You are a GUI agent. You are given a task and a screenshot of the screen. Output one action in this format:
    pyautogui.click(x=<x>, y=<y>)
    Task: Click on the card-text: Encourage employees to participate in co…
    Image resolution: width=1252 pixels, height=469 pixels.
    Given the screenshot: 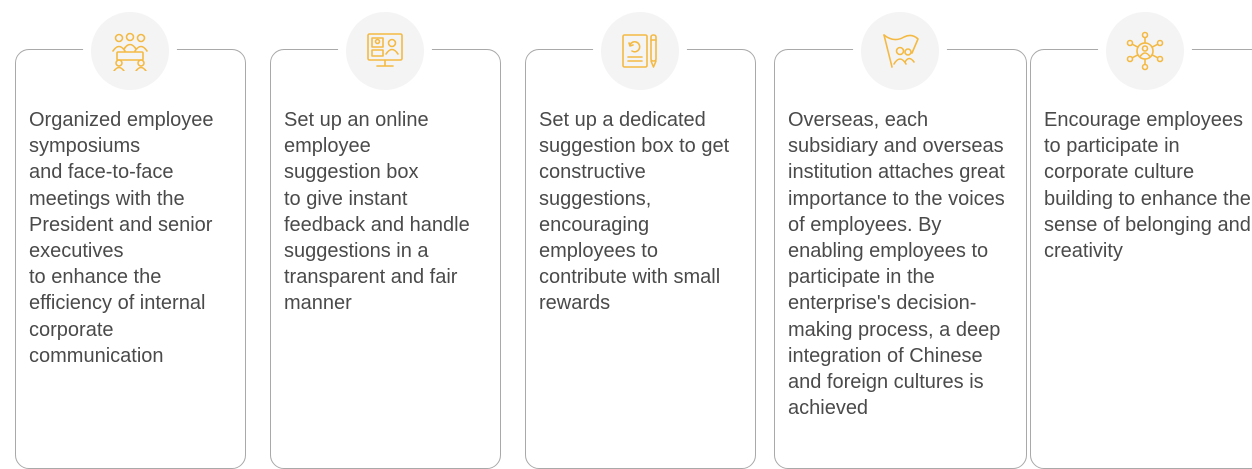 What is the action you would take?
    pyautogui.click(x=1148, y=186)
    